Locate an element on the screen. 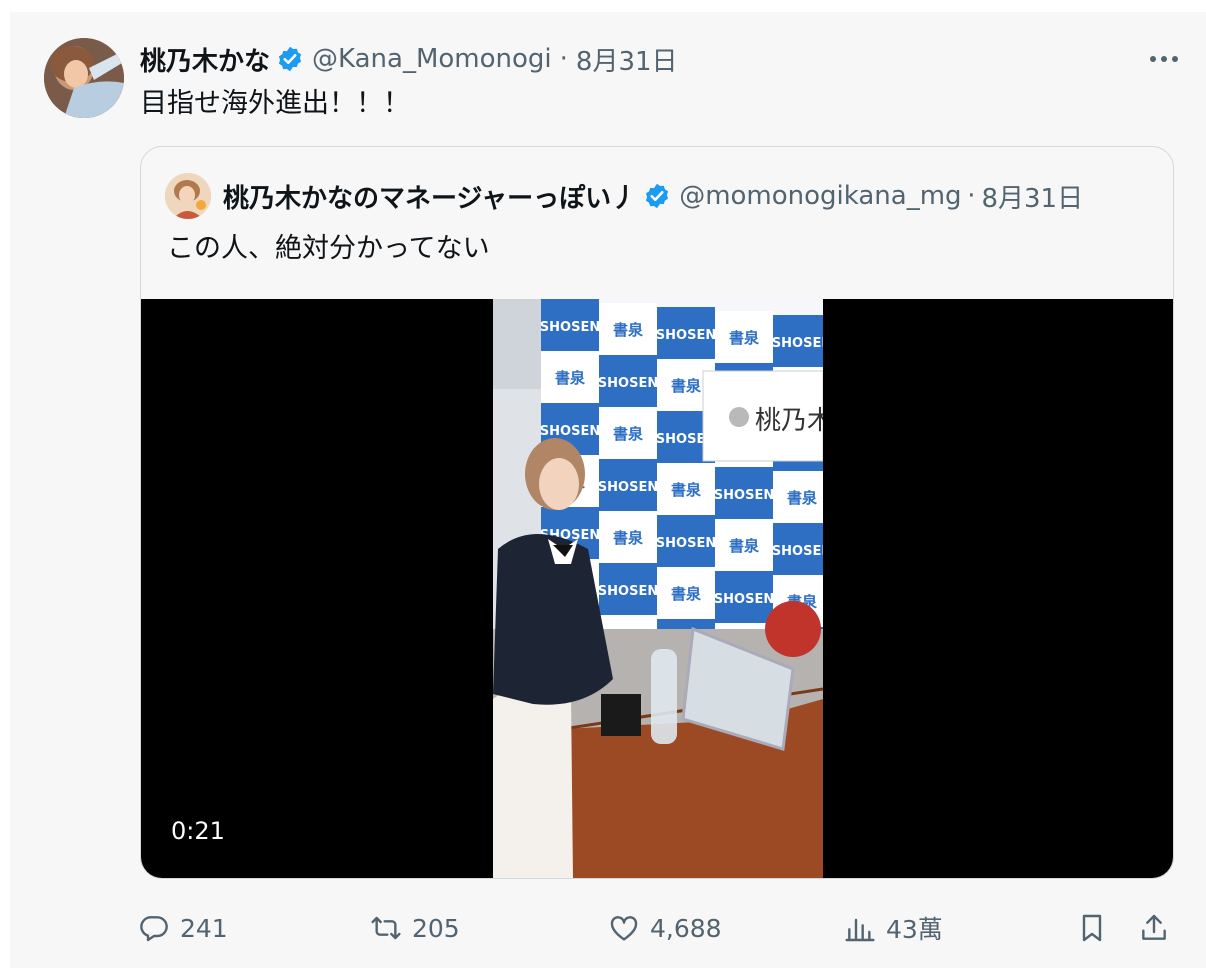 This screenshot has height=968, width=1206. bookmark-icon is located at coordinates (1092, 928).